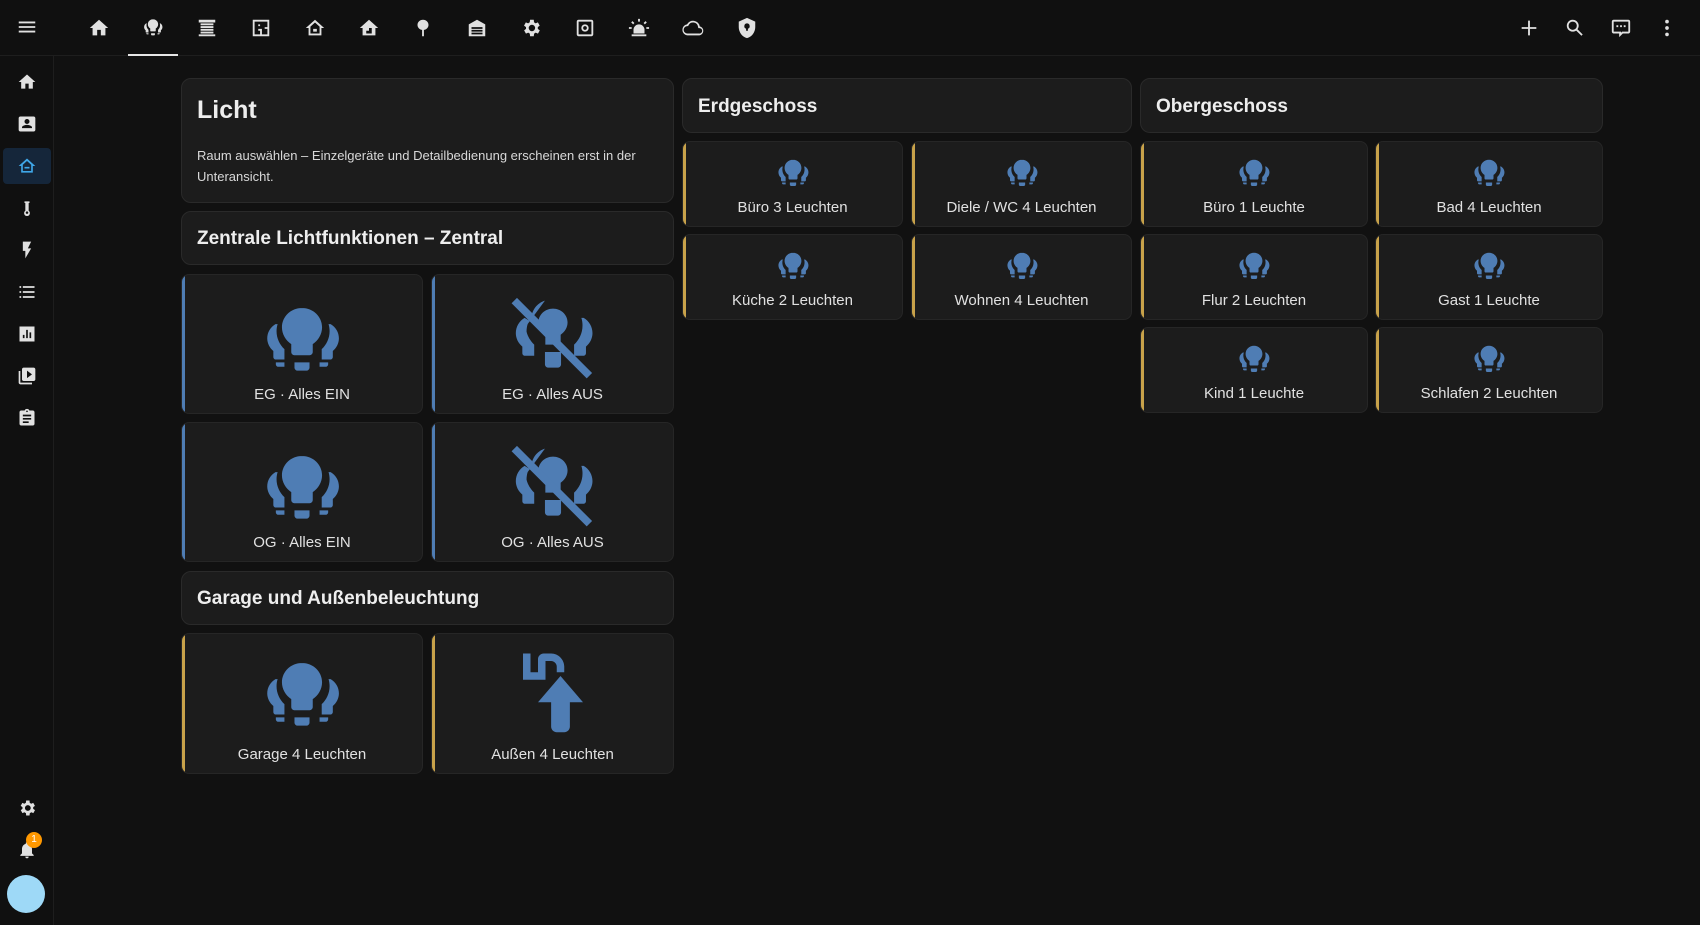 This screenshot has width=1700, height=925. I want to click on garage-section-header: Garage und Außenbeleuchtung, so click(427, 598).